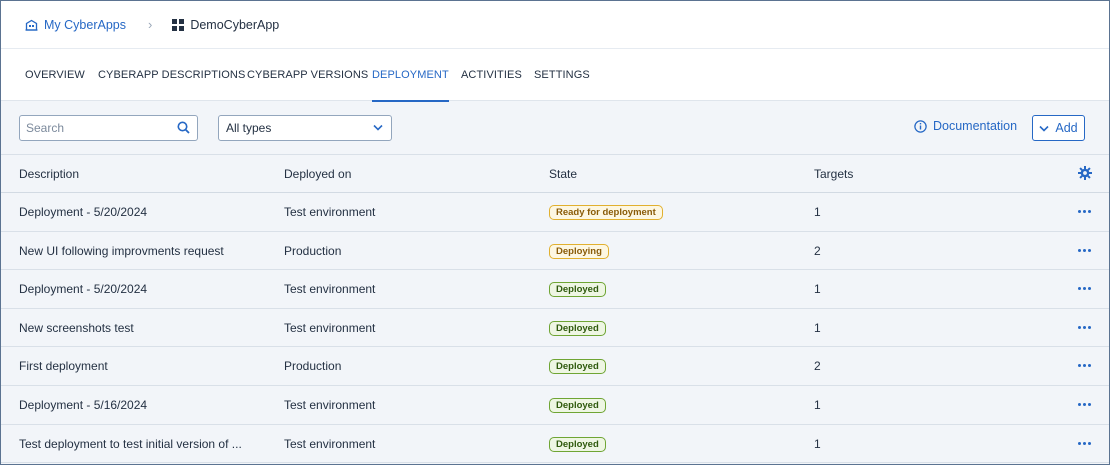  Describe the element at coordinates (491, 75) in the screenshot. I see `tab-activities: ACTIVITIES` at that location.